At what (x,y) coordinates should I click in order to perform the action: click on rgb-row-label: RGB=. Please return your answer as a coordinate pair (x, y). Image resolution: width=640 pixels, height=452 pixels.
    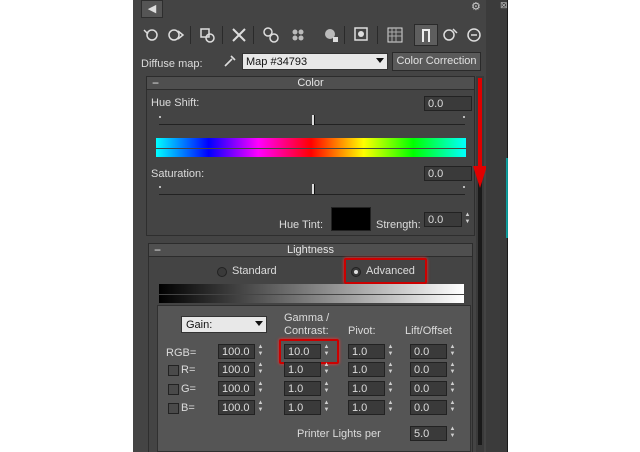
    Looking at the image, I should click on (181, 353).